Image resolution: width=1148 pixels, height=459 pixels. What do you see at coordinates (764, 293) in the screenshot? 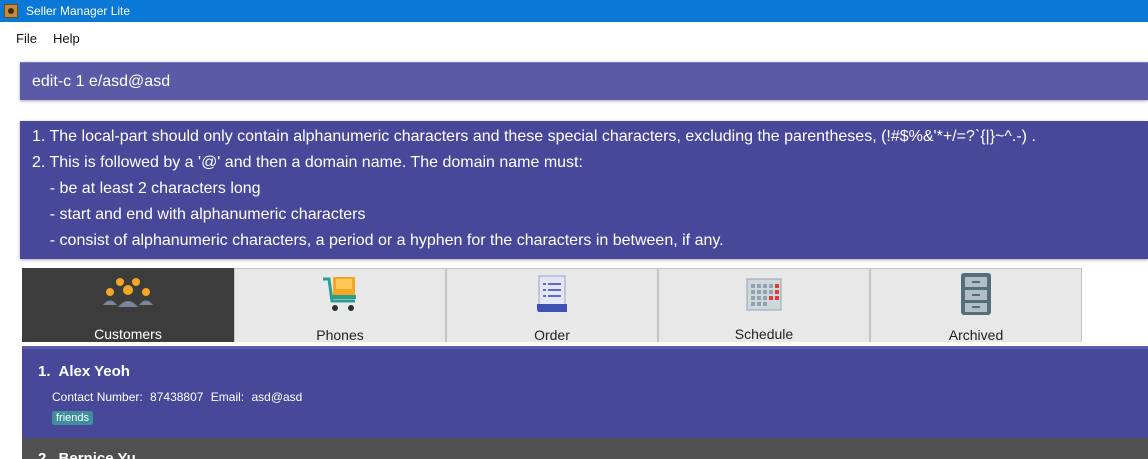
I see `schedule-calendar-icon` at bounding box center [764, 293].